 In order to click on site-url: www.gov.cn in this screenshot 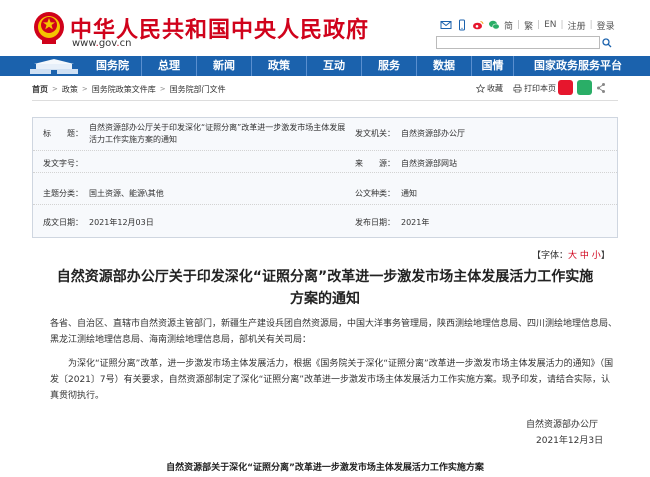, I will do `click(101, 43)`.